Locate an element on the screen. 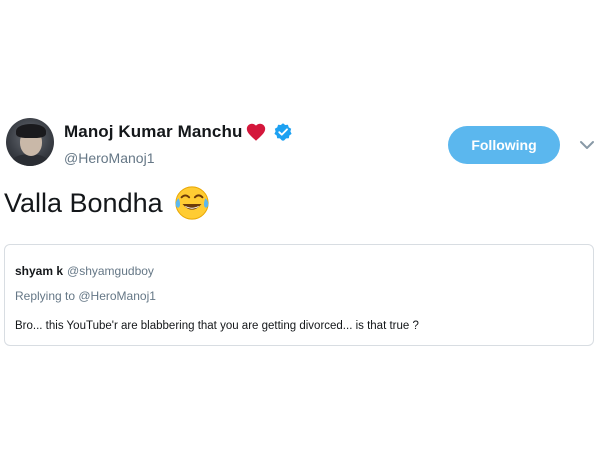  author-display-name: Manoj Kumar Manchu is located at coordinates (153, 132).